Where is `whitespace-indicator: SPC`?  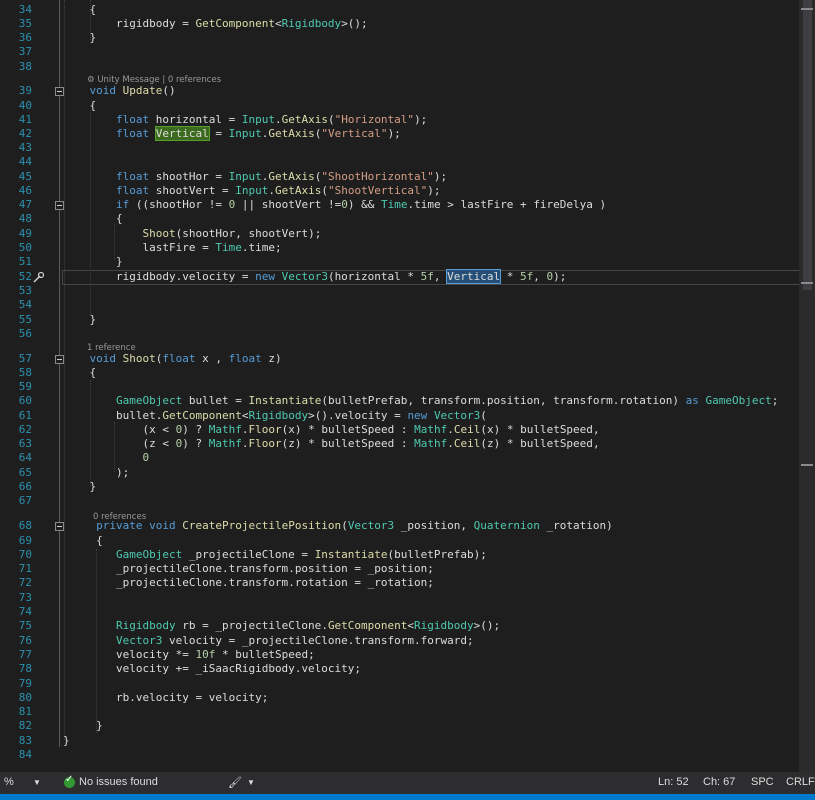 whitespace-indicator: SPC is located at coordinates (762, 782).